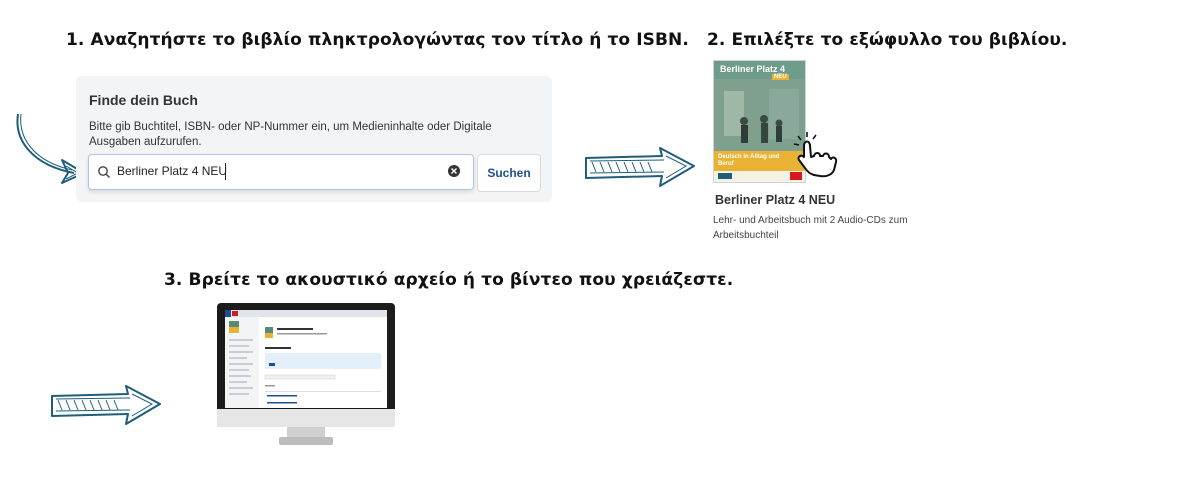 Image resolution: width=1200 pixels, height=500 pixels. What do you see at coordinates (104, 172) in the screenshot?
I see `search-icon` at bounding box center [104, 172].